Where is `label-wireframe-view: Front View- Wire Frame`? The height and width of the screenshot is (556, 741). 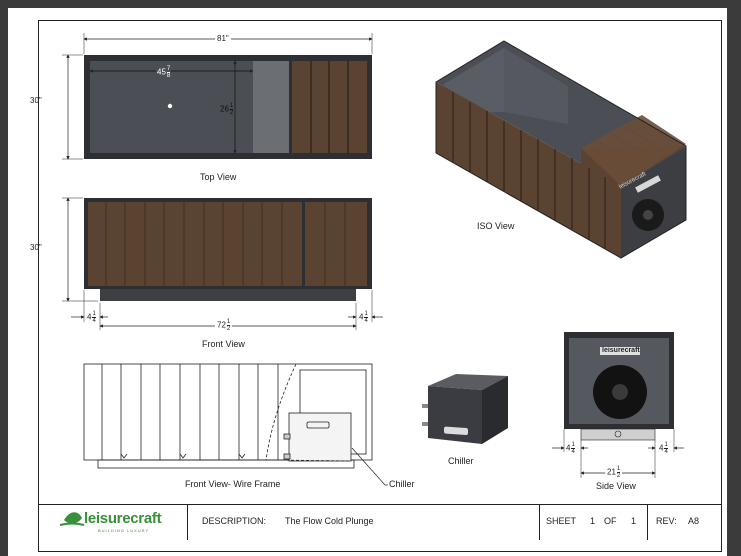
label-wireframe-view: Front View- Wire Frame is located at coordinates (233, 484).